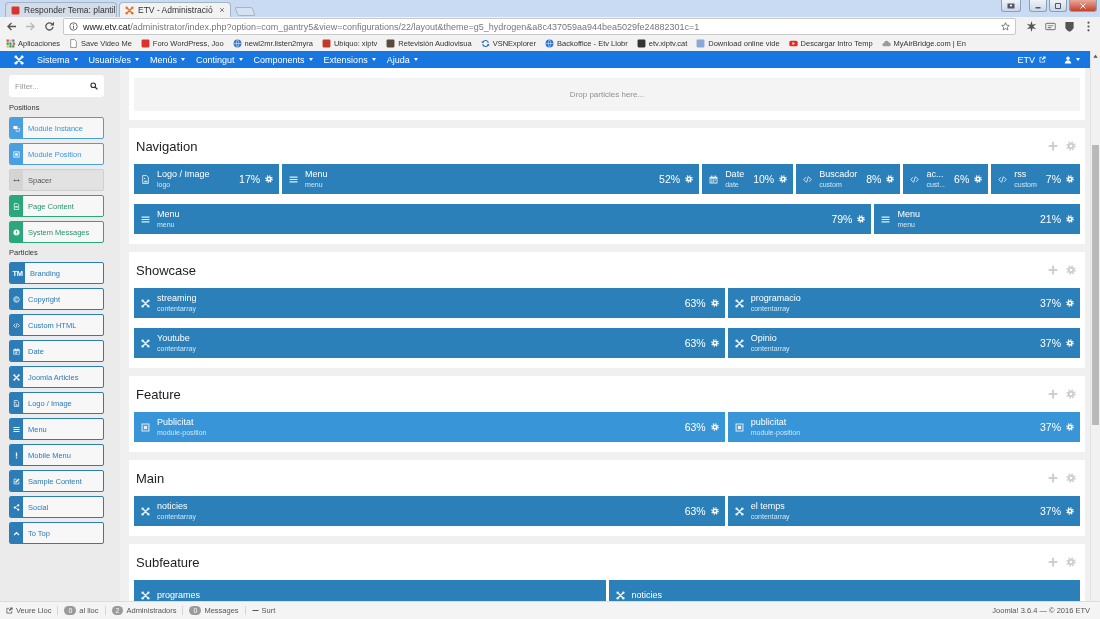  Describe the element at coordinates (145, 179) in the screenshot. I see `image-icon` at that location.